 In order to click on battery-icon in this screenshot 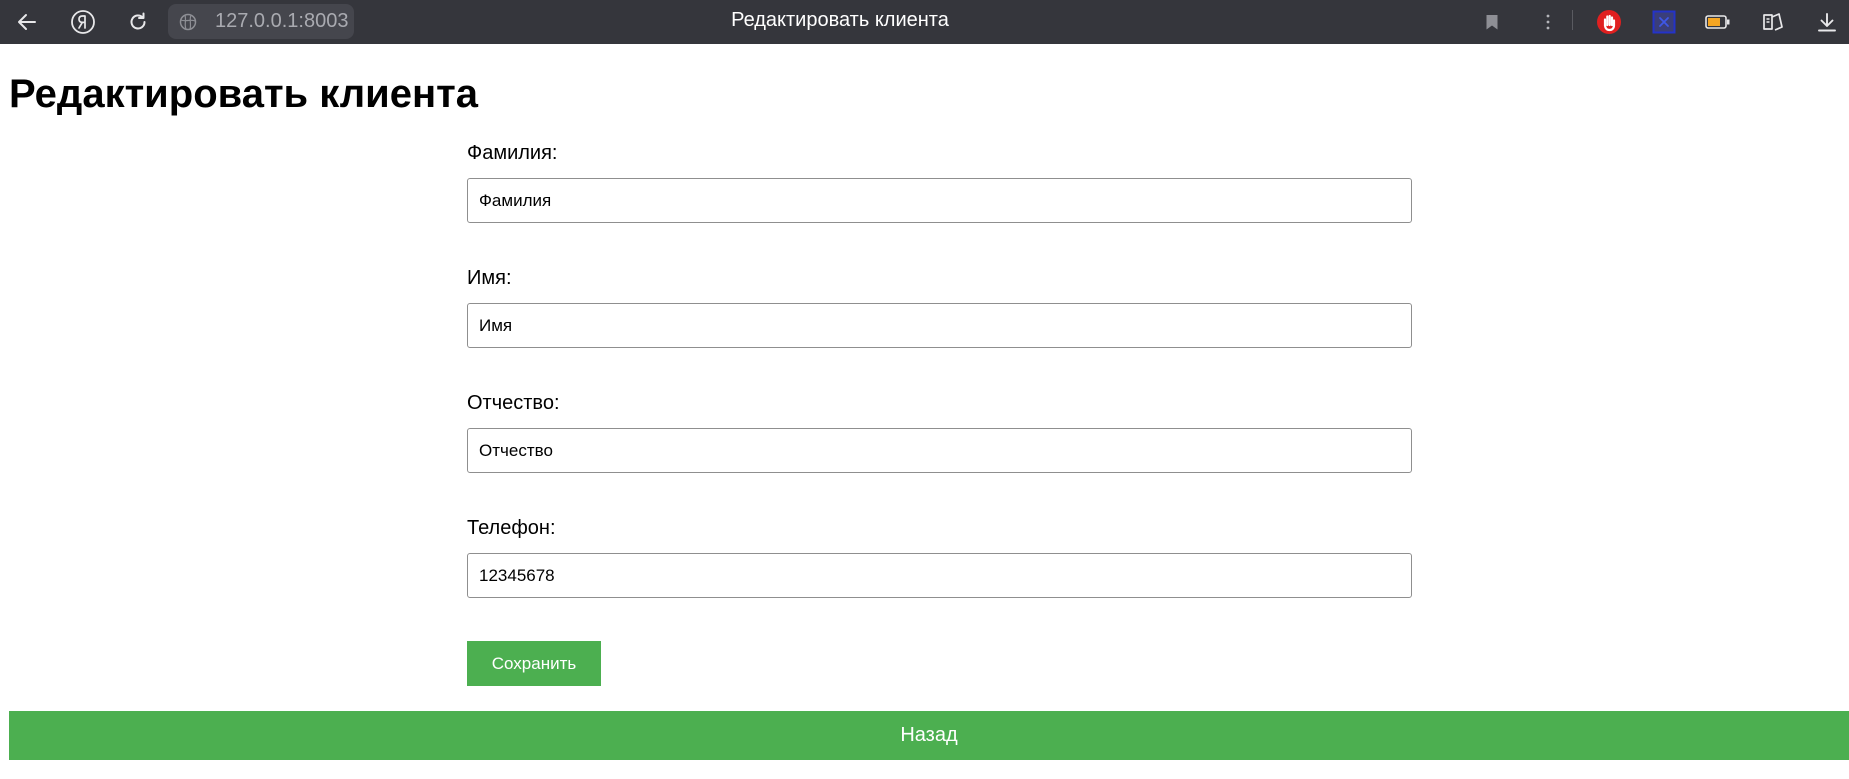, I will do `click(1718, 22)`.